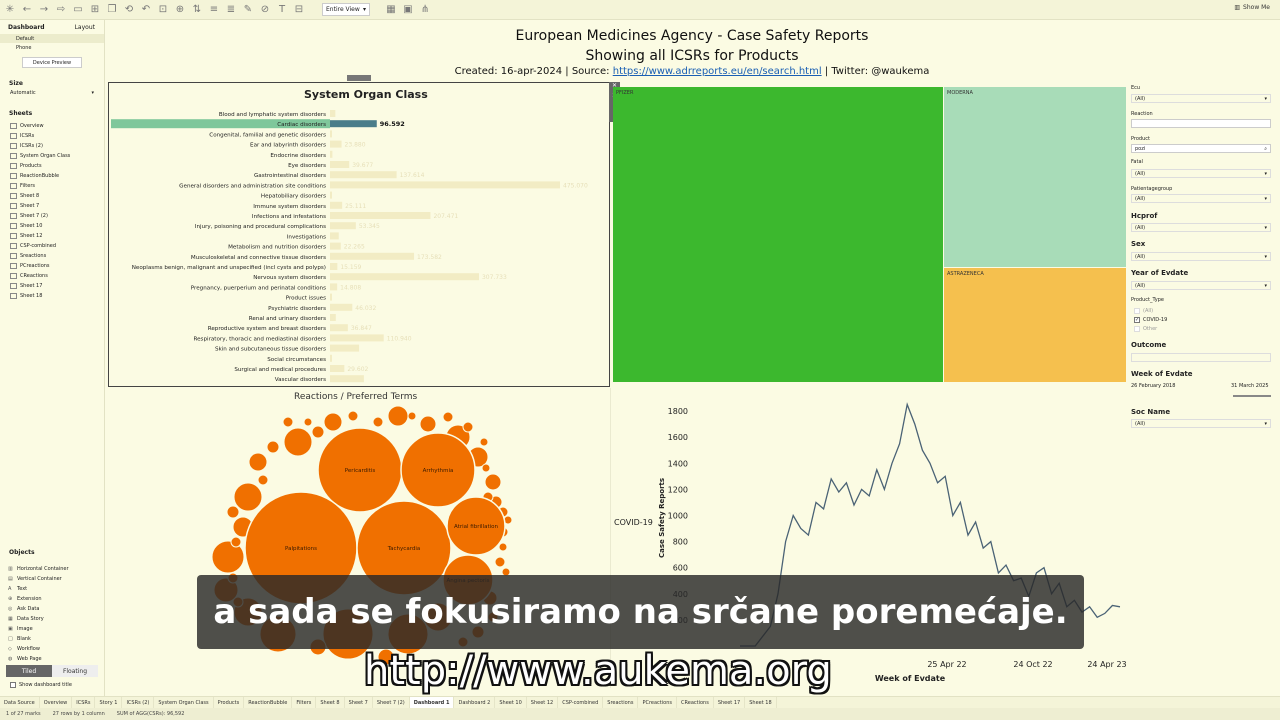  I want to click on select-icon: ⊡, so click(163, 10).